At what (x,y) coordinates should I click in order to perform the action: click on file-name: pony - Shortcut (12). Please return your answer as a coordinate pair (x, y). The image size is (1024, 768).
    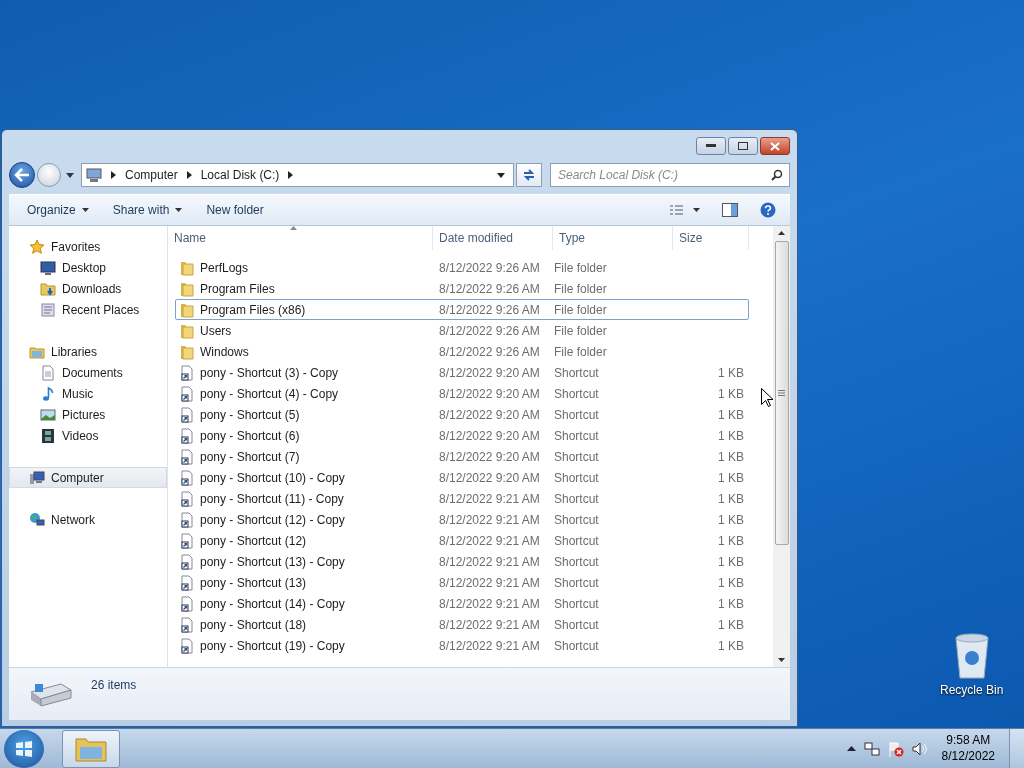
    Looking at the image, I should click on (253, 540).